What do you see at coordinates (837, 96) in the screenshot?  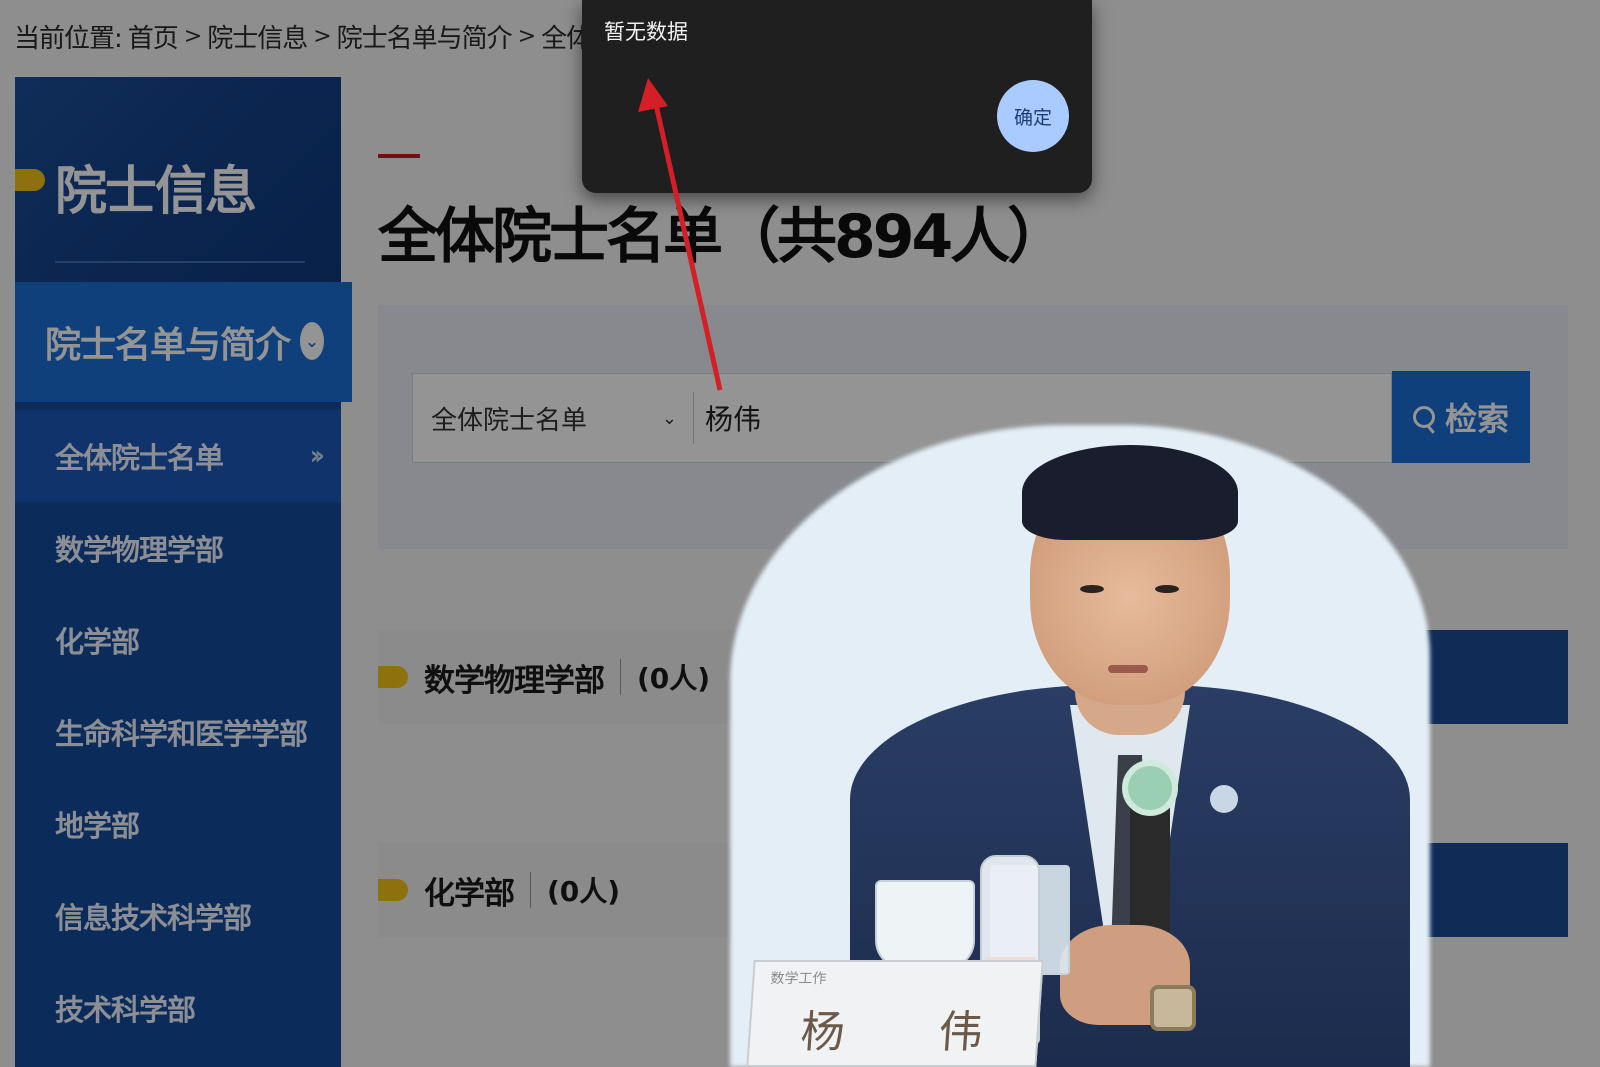 I see `alert-dialog: 暂无数据 确定` at bounding box center [837, 96].